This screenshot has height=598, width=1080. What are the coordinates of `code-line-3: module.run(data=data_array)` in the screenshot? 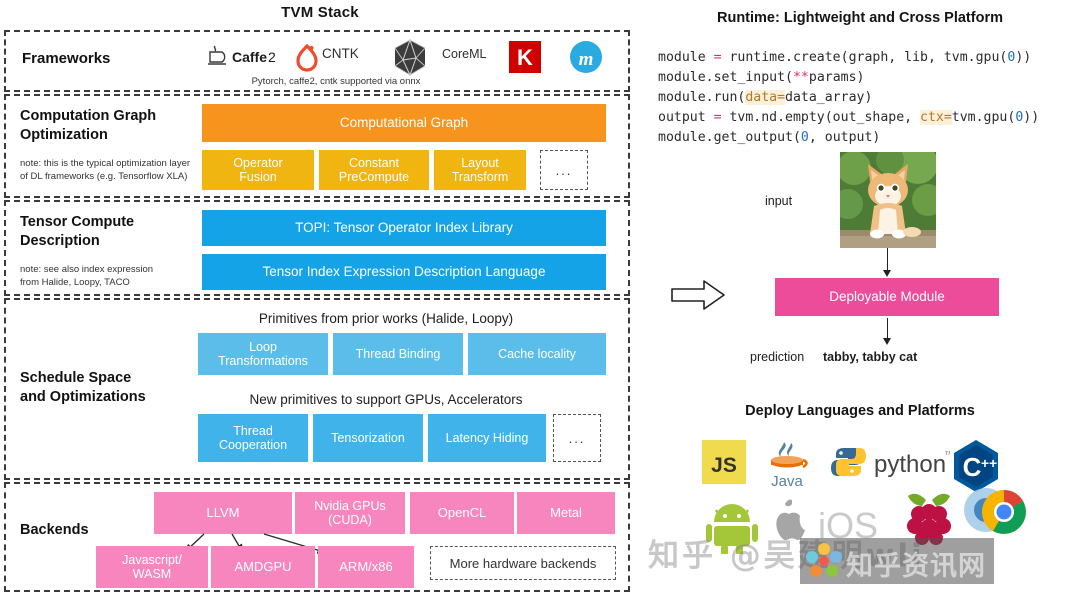 It's located at (765, 97).